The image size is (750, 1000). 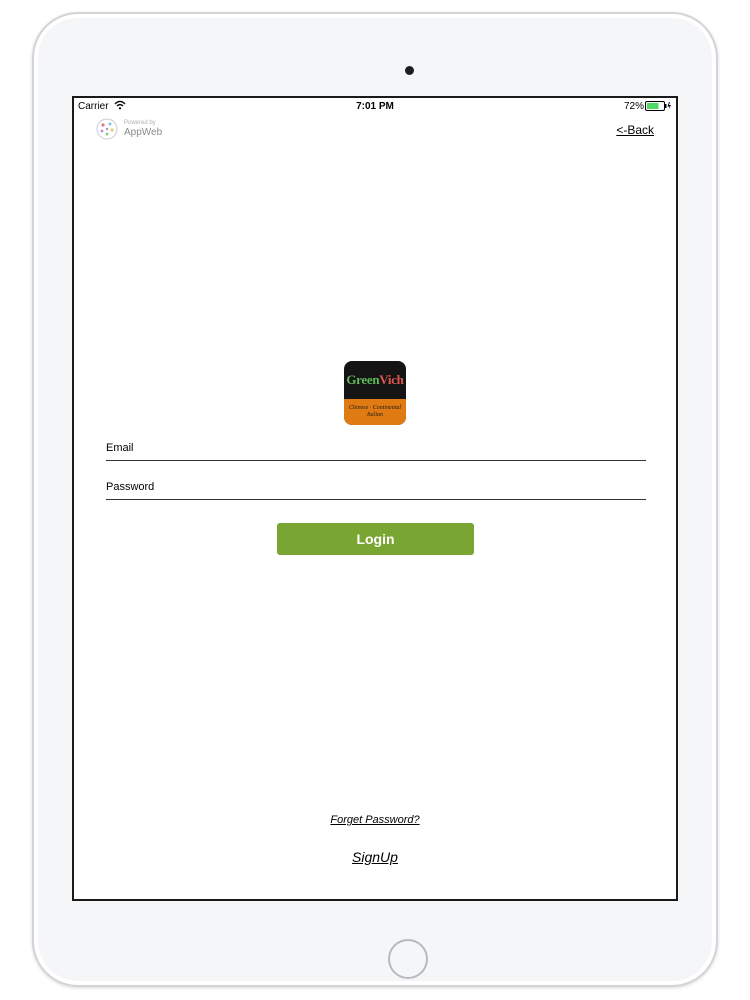 I want to click on email-input, so click(x=376, y=448).